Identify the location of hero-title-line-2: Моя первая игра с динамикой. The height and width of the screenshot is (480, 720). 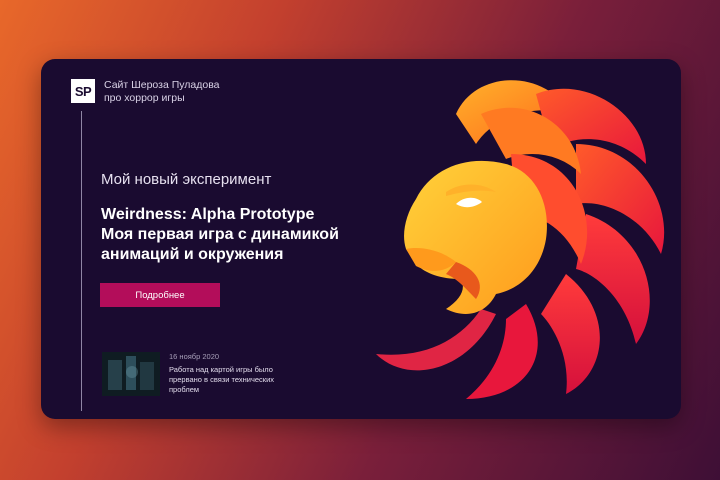
(220, 234).